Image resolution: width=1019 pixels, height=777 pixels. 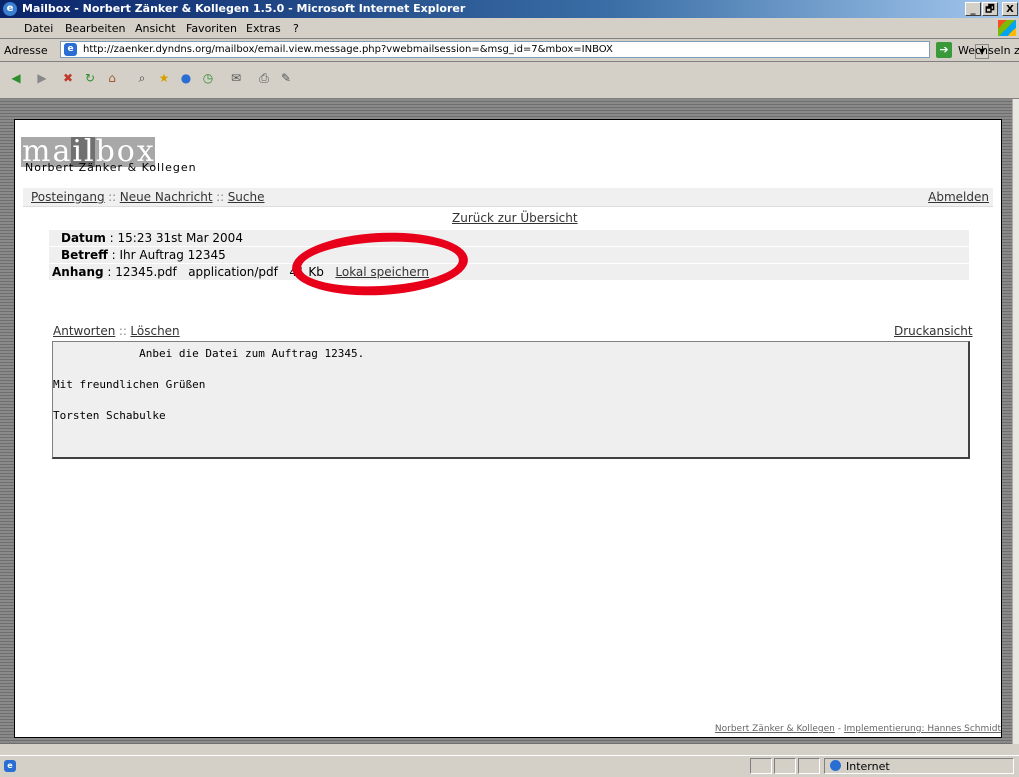 I want to click on subject-row: Betreff : Ihr Auftrag 12345, so click(x=509, y=255).